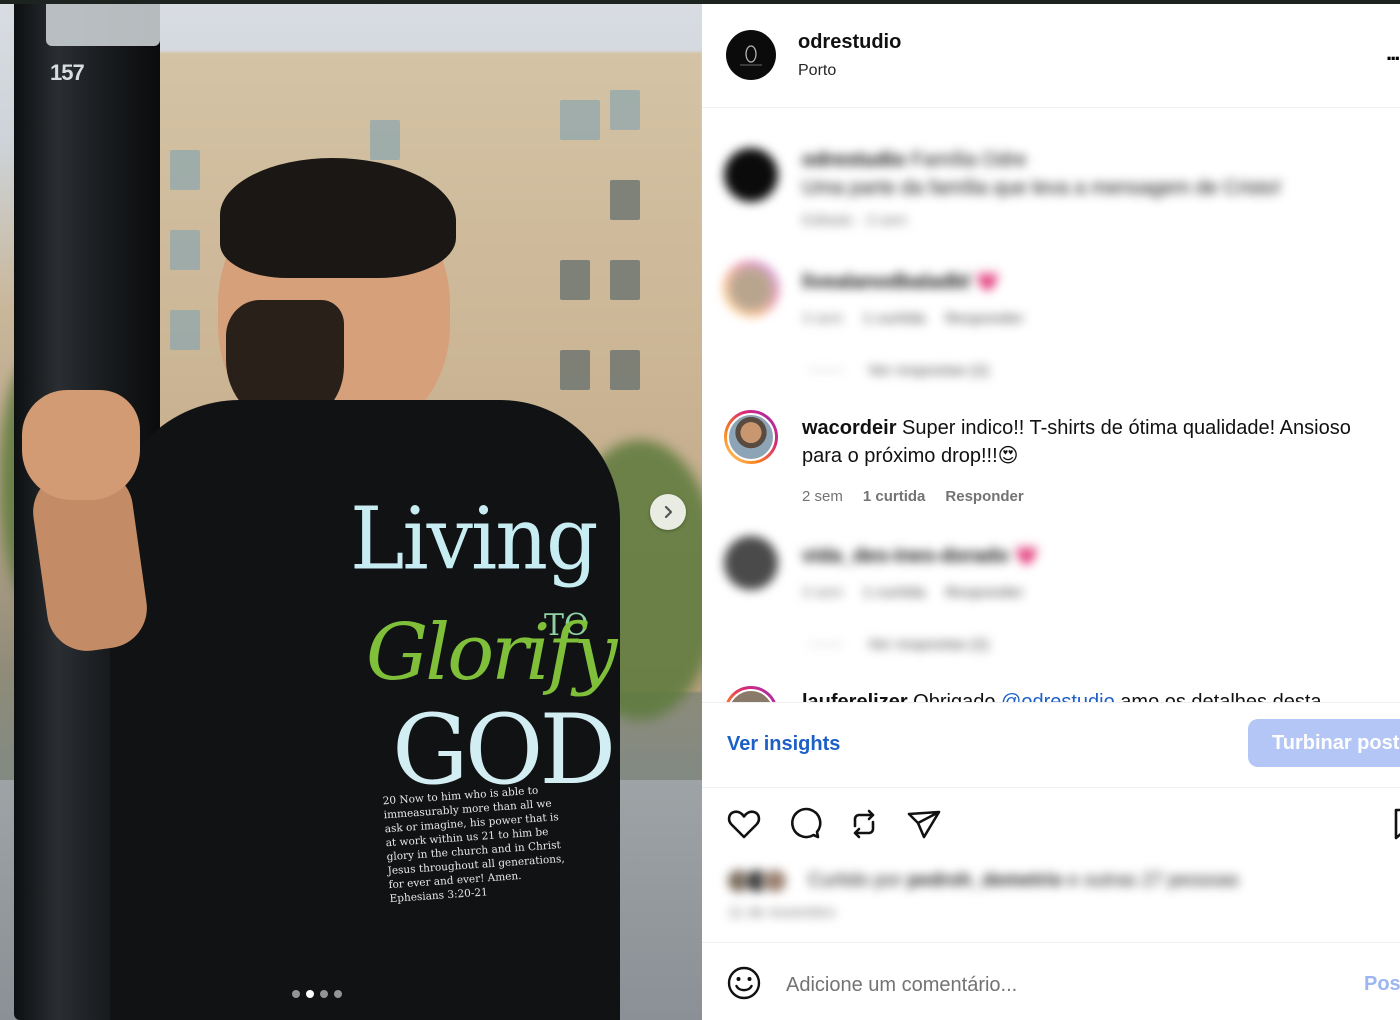 Image resolution: width=1400 pixels, height=1020 pixels. I want to click on profile-avatar, so click(751, 55).